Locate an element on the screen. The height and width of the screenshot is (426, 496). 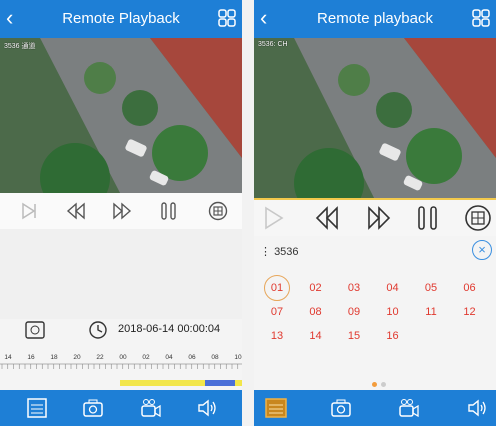
osd-label: 3536: CH is located at coordinates (273, 44).